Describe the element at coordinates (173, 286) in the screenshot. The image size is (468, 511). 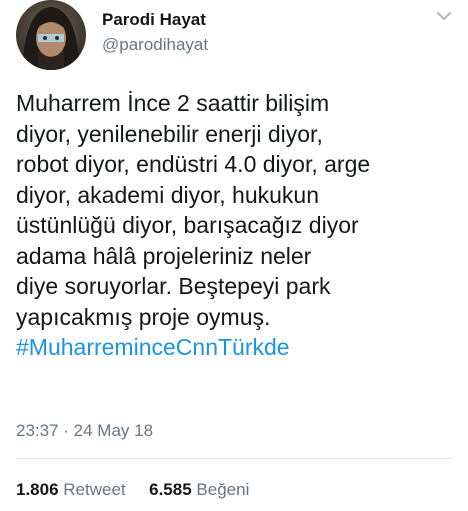
I see `tweet-line: diye soruyorlar. Beştepeyi park` at that location.